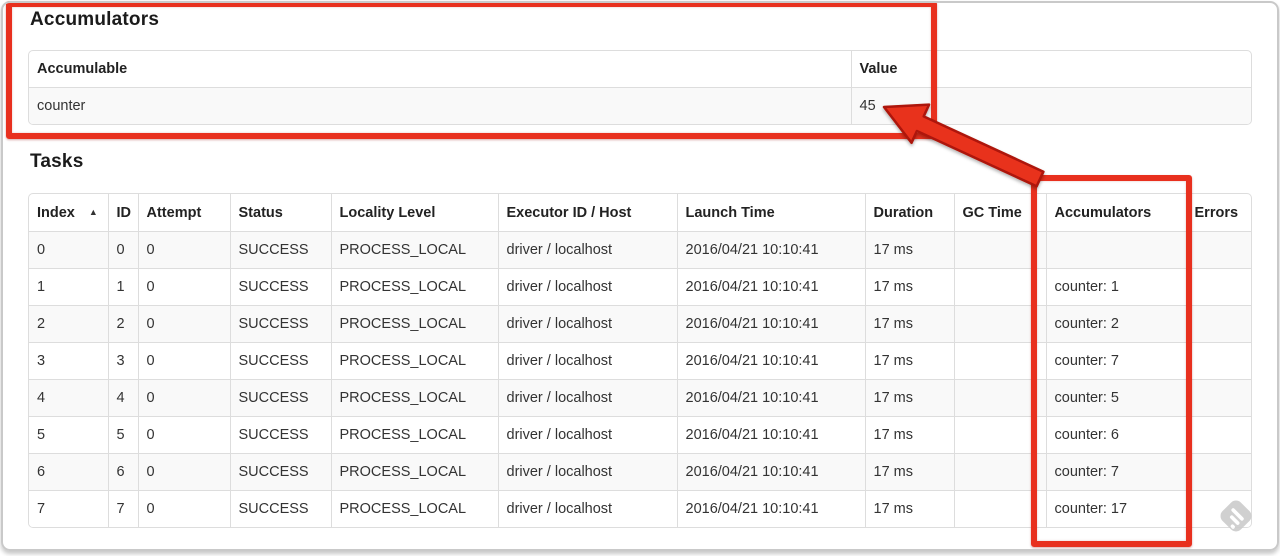 The image size is (1280, 556). Describe the element at coordinates (1115, 250) in the screenshot. I see `task-cell-accumulators` at that location.